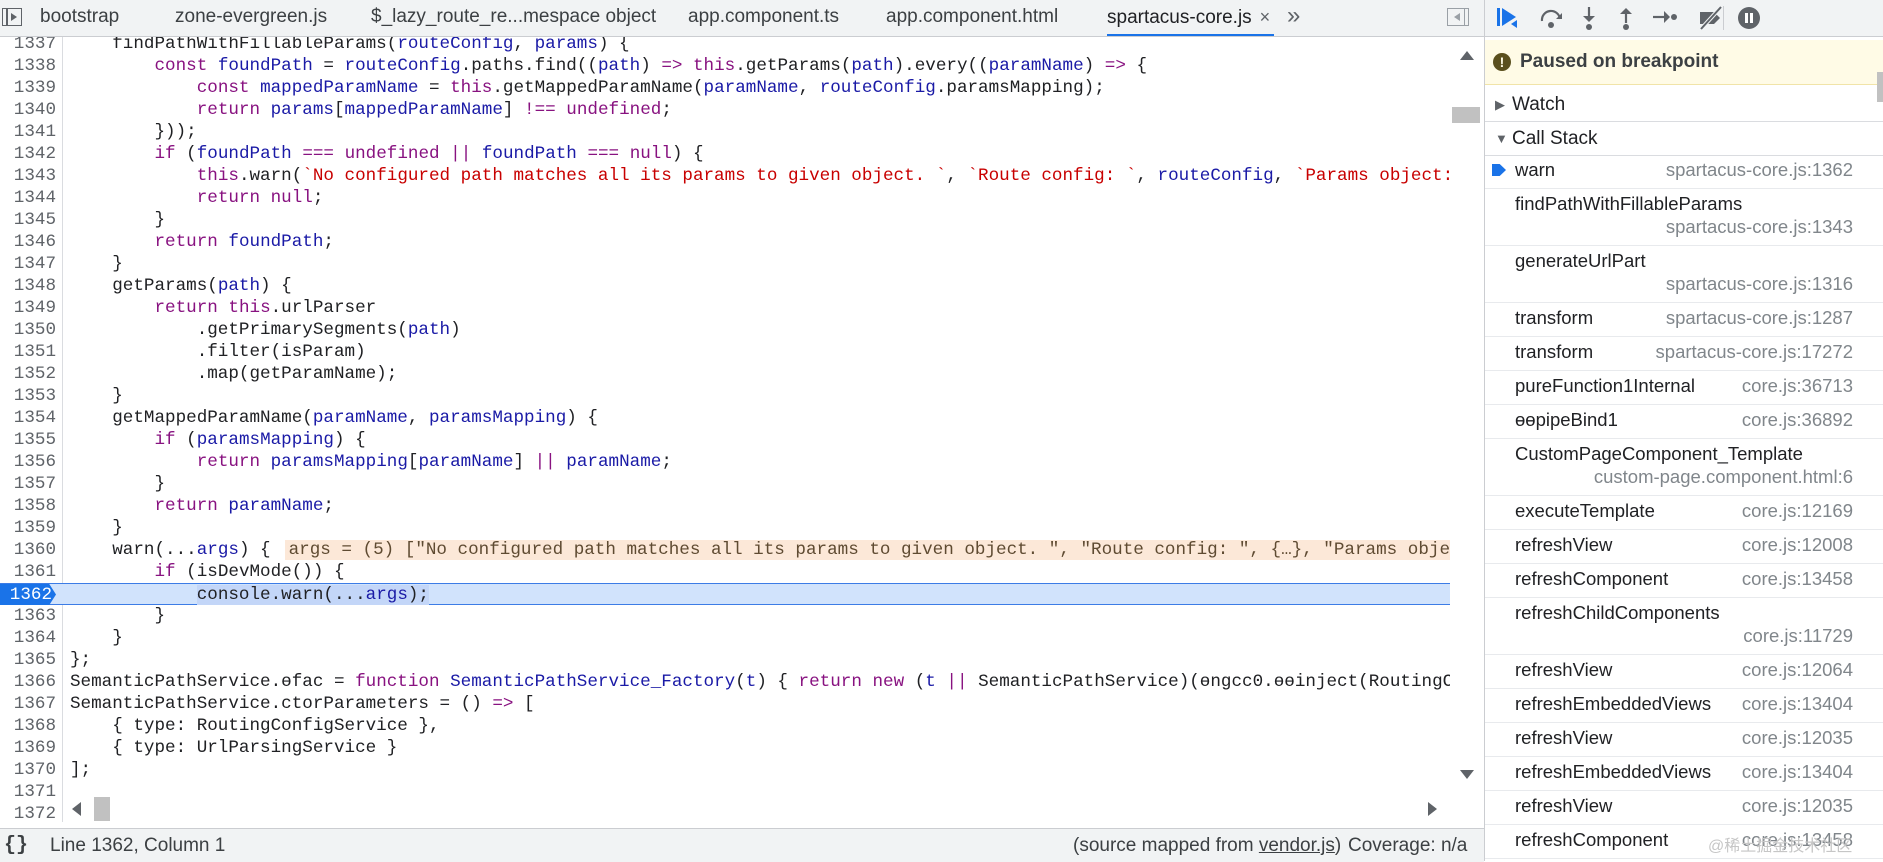 This screenshot has height=862, width=1883. I want to click on call-frame: refreshView core.js:12008, so click(1684, 547).